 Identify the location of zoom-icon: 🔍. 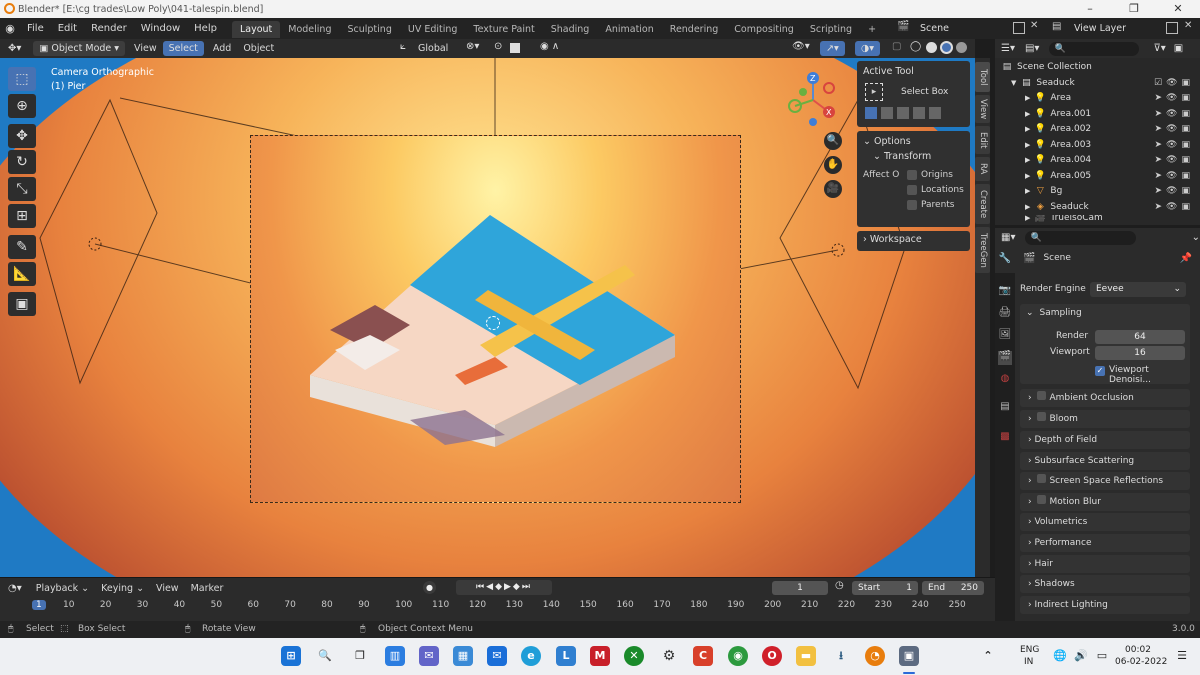
(833, 141).